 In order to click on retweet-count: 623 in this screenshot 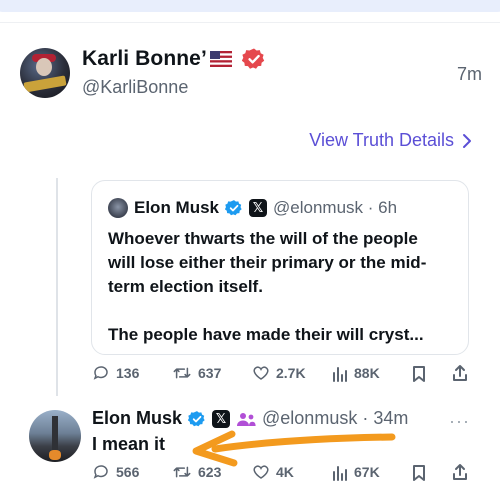, I will do `click(210, 472)`.